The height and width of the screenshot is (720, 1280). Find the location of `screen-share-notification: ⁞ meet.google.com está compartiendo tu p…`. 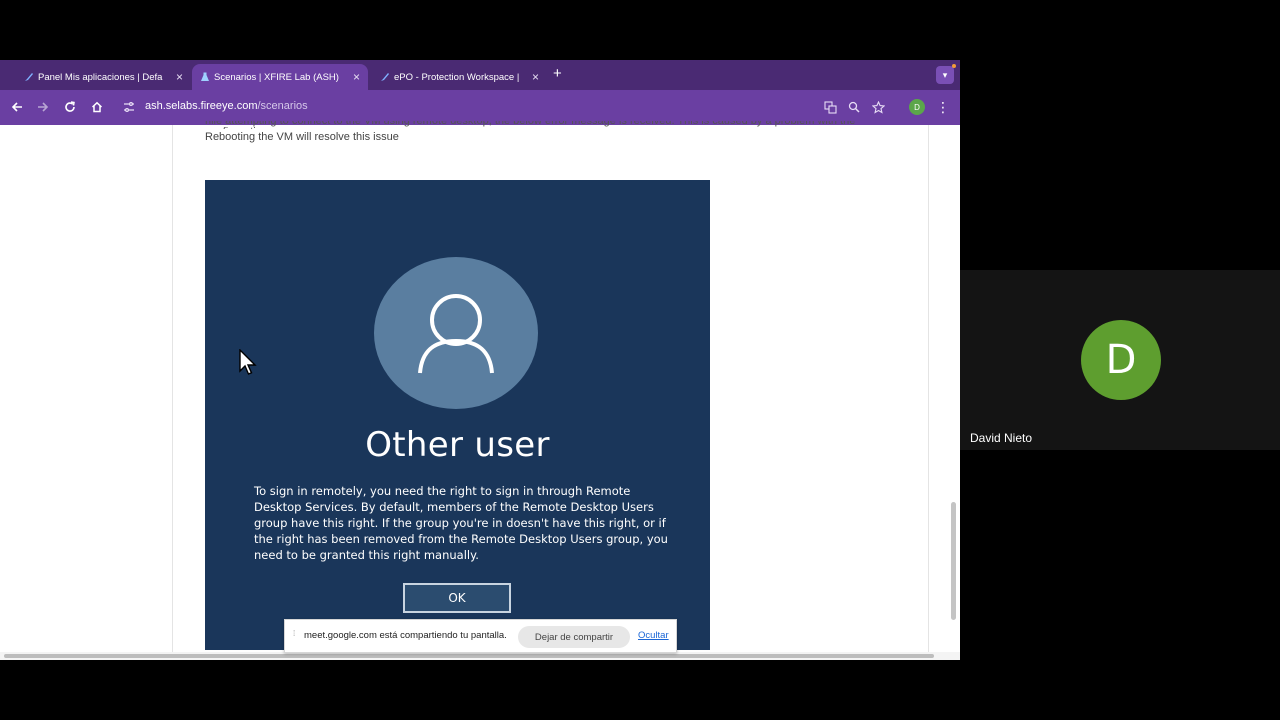

screen-share-notification: ⁞ meet.google.com está compartiendo tu p… is located at coordinates (480, 636).